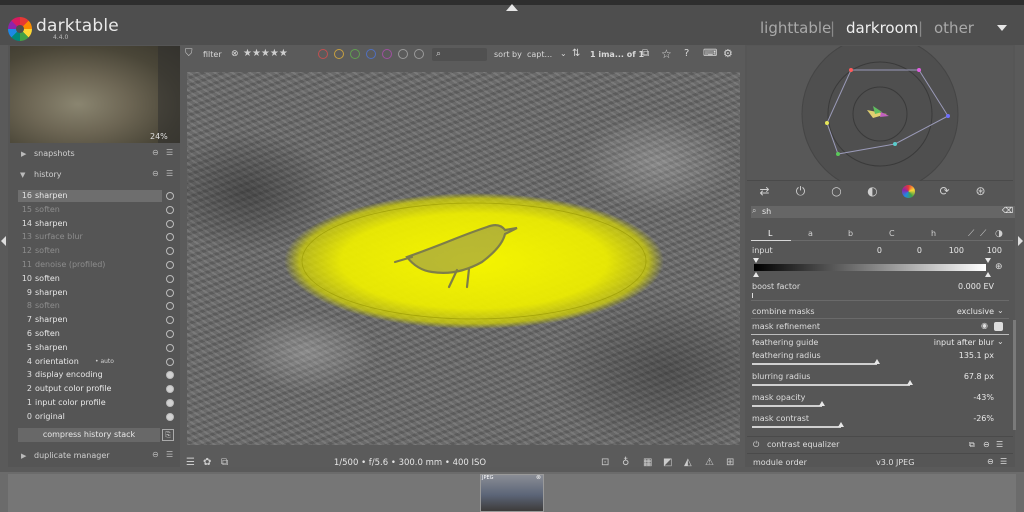  Describe the element at coordinates (90, 306) in the screenshot. I see `history-item: 8 soften` at that location.